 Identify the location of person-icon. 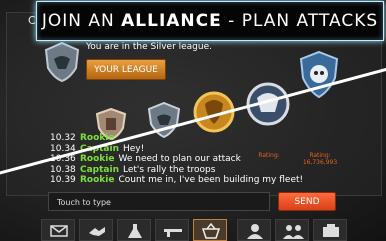
(255, 231).